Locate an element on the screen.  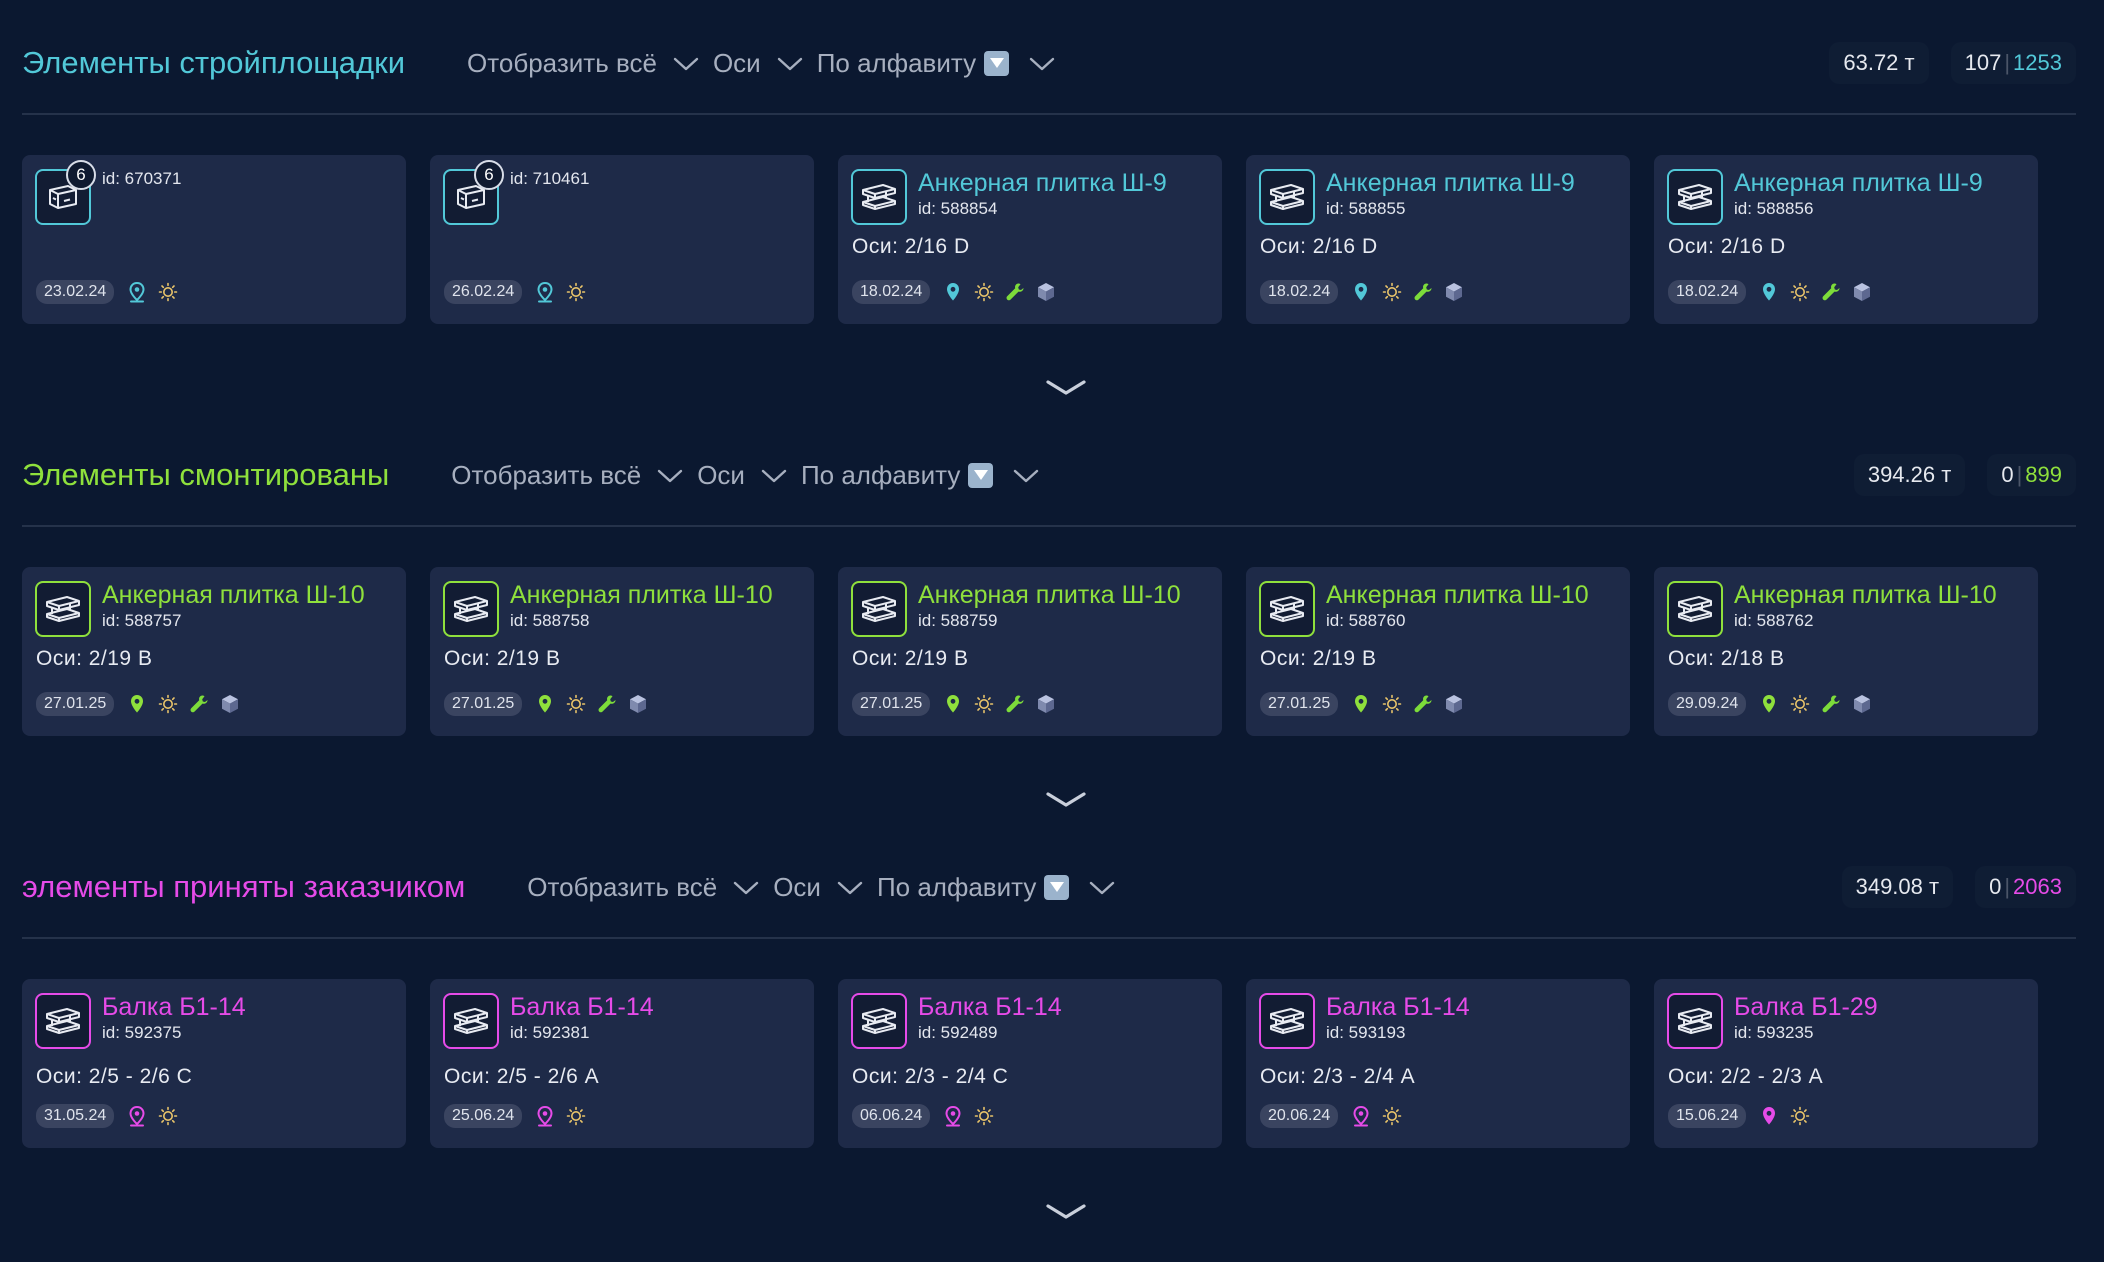
section-title: элементы приняты заказчиком is located at coordinates (243, 887).